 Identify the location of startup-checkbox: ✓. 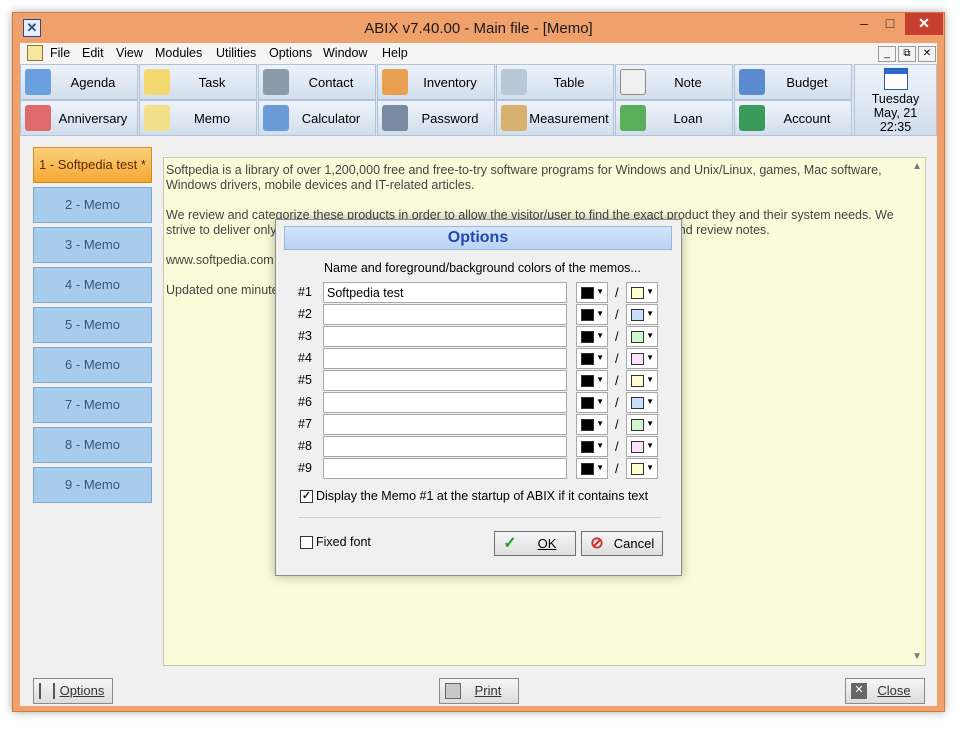
(306, 496).